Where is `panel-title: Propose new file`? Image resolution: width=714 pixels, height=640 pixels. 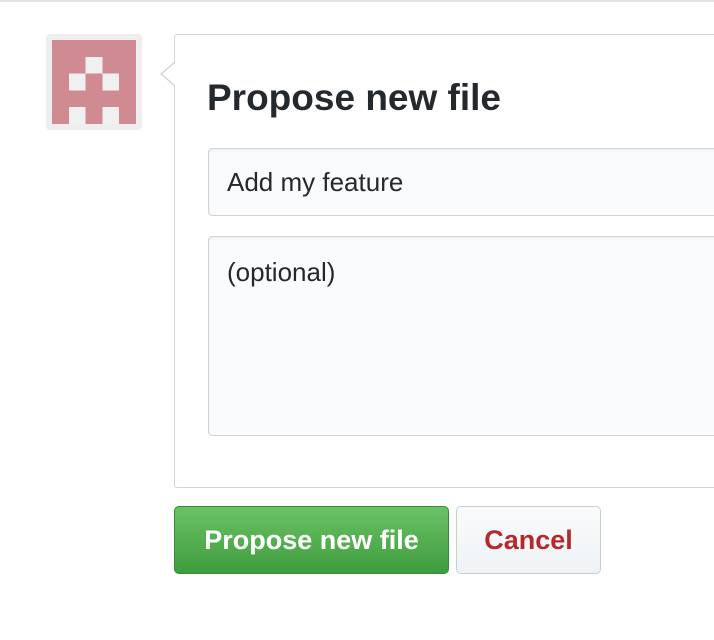 panel-title: Propose new file is located at coordinates (354, 97).